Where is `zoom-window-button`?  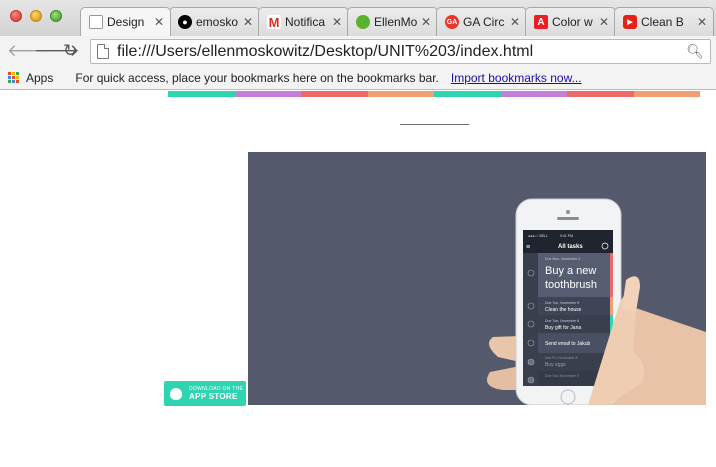 zoom-window-button is located at coordinates (56, 16).